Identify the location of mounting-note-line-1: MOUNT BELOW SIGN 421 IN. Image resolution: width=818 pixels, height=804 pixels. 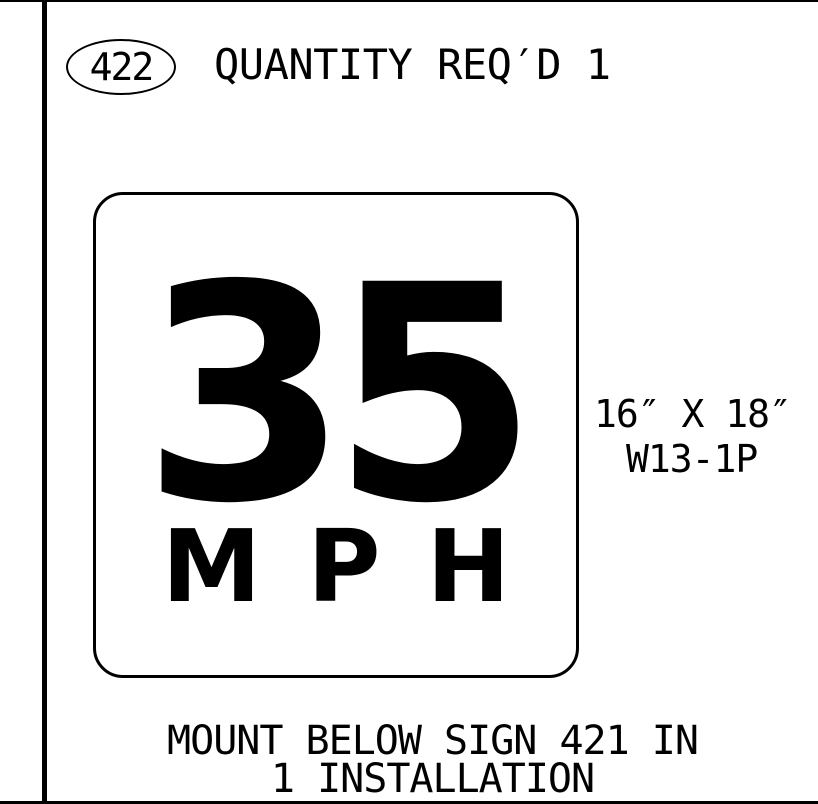
(433, 741).